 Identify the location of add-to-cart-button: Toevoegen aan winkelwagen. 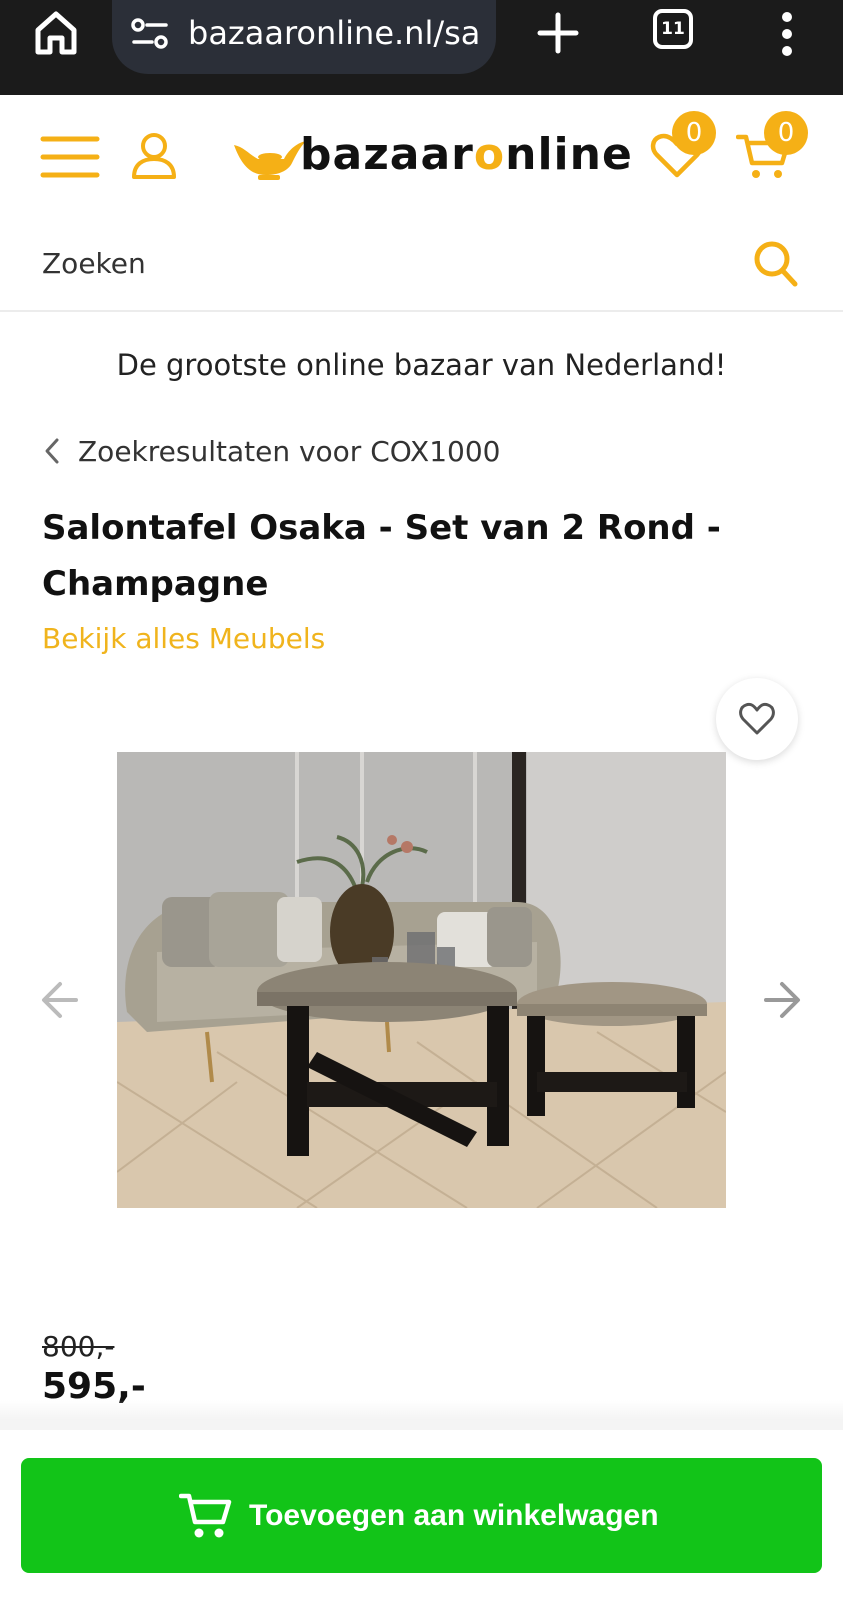
(421, 1515).